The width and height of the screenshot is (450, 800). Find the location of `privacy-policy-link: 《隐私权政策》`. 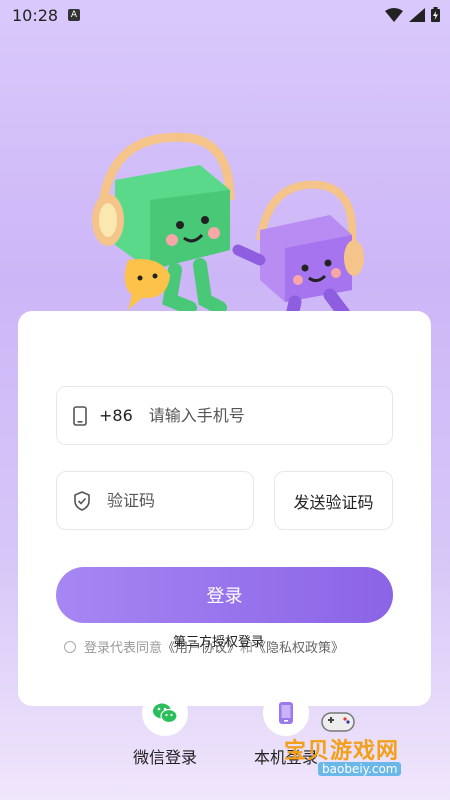

privacy-policy-link: 《隐私权政策》 is located at coordinates (298, 646).